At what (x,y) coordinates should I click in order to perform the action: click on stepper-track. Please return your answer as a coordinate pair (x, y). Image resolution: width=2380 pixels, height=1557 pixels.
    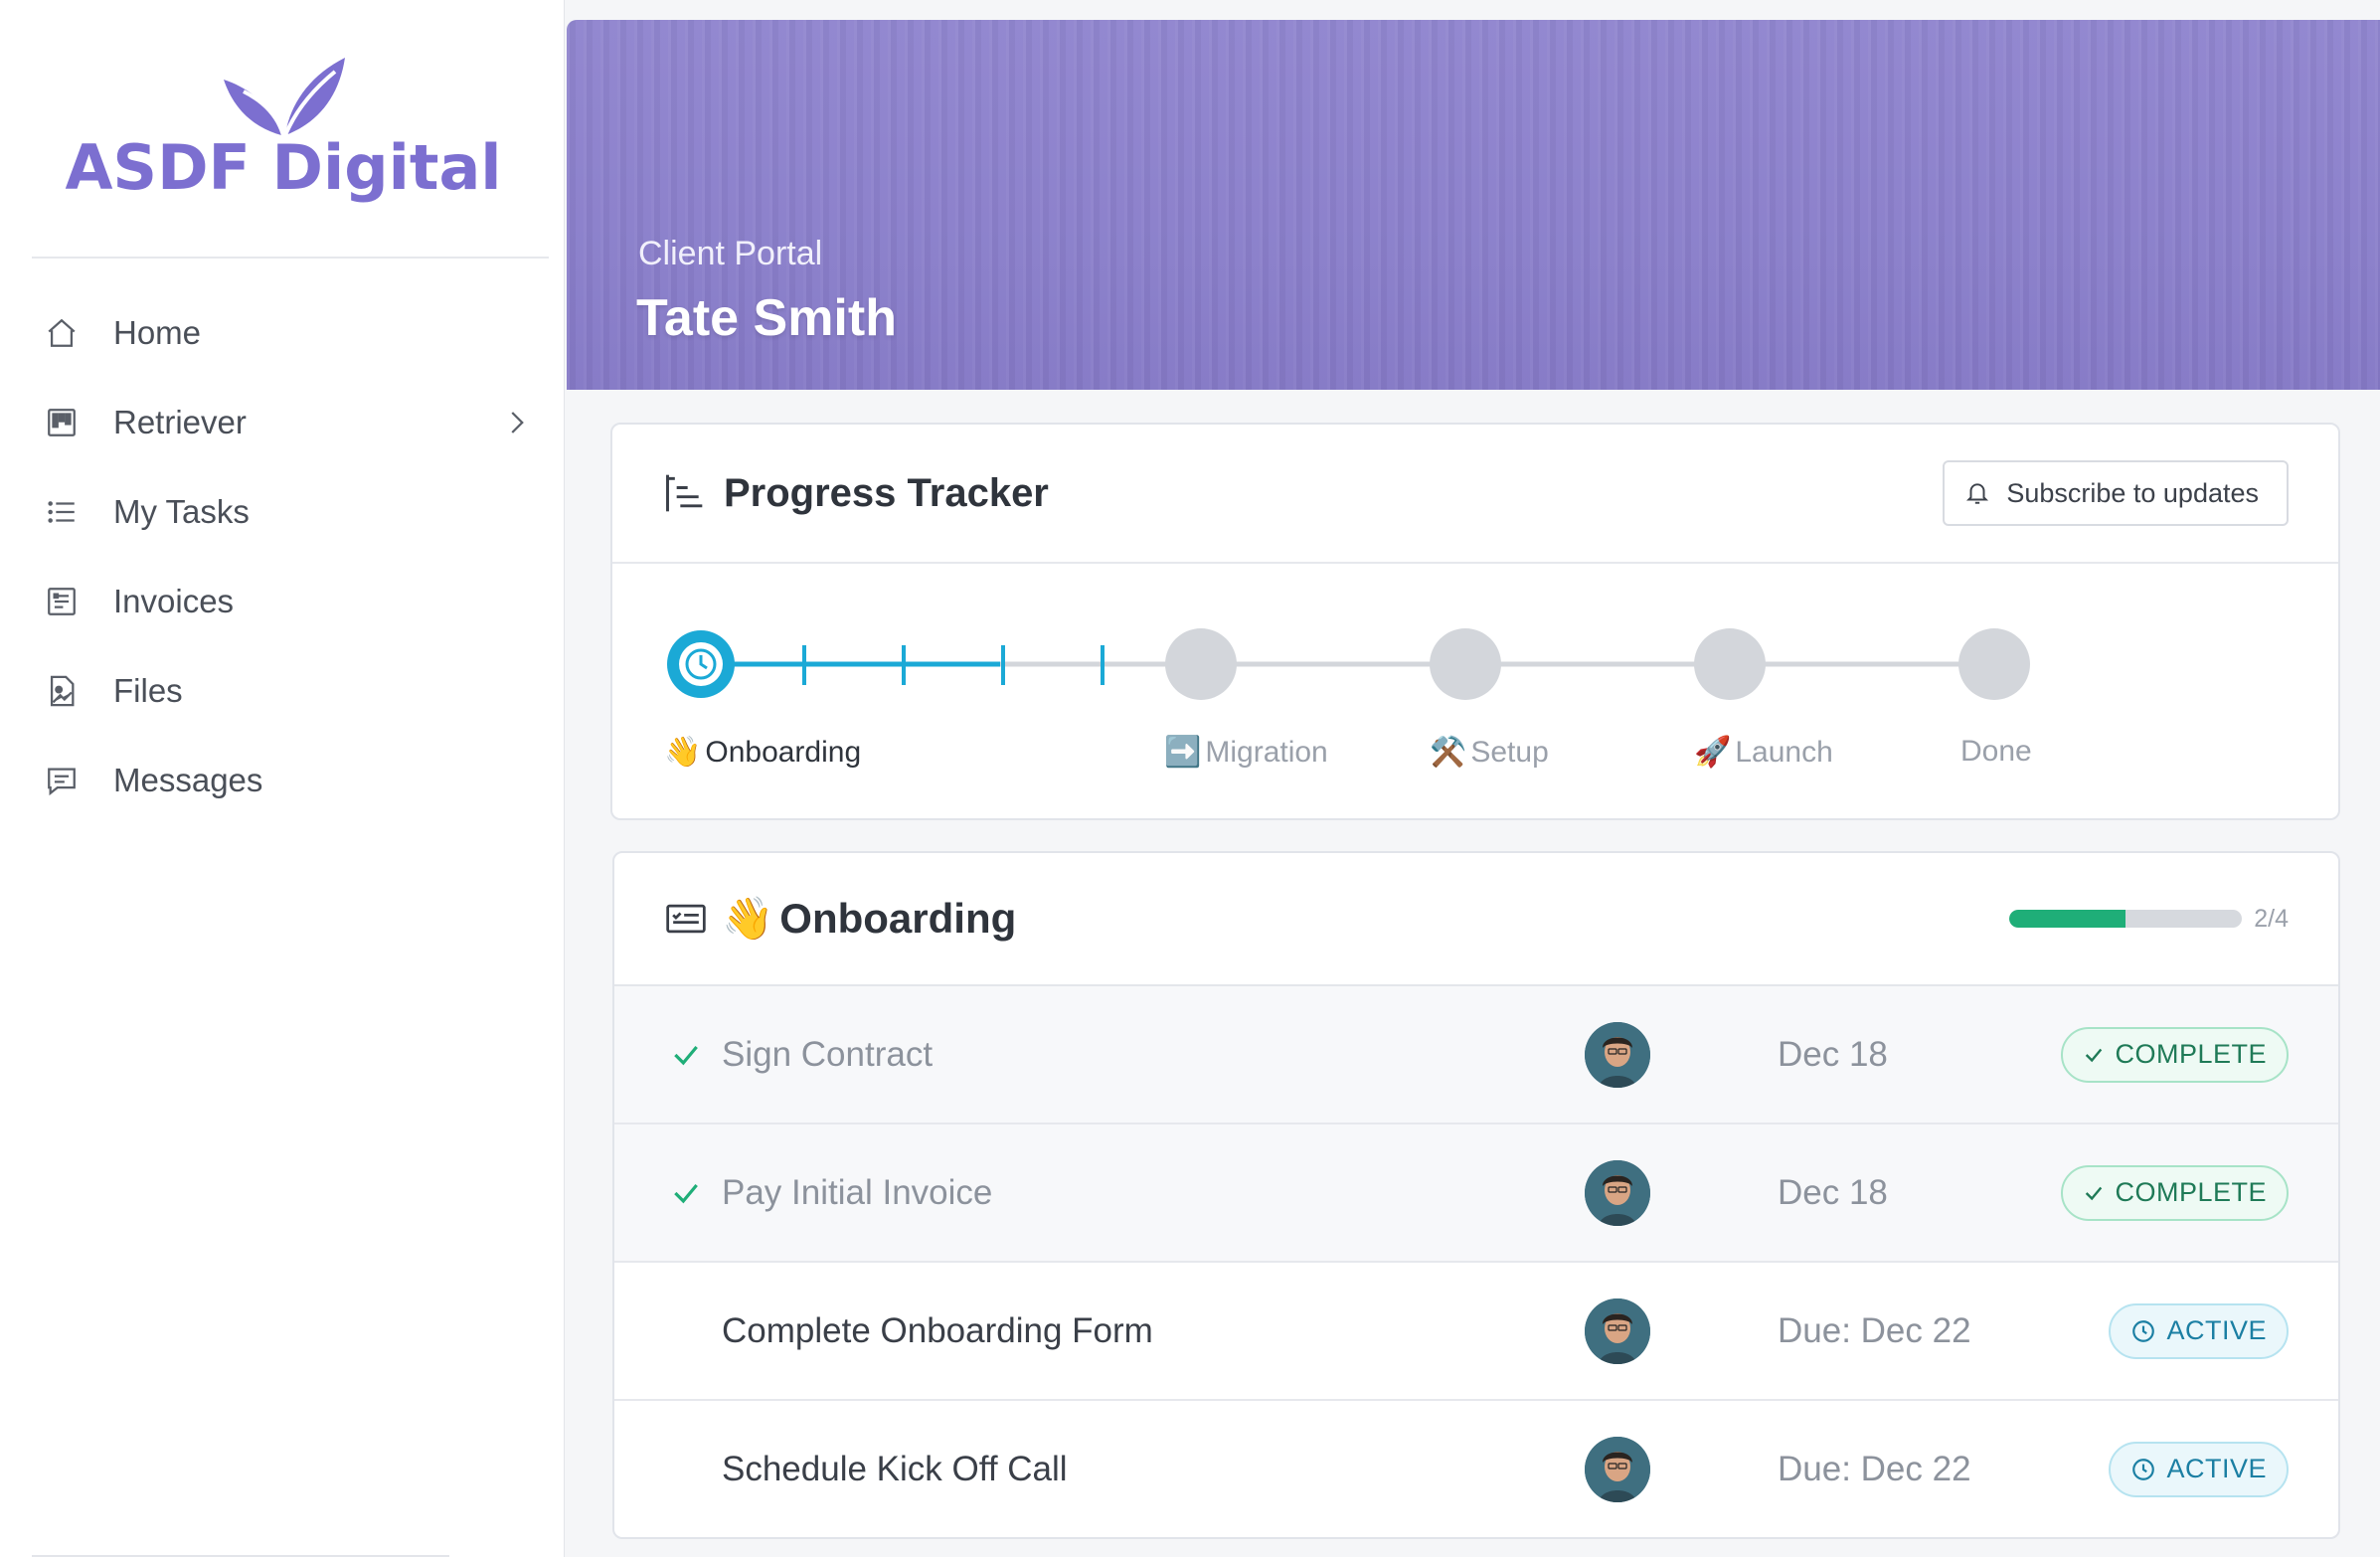
    Looking at the image, I should click on (1348, 664).